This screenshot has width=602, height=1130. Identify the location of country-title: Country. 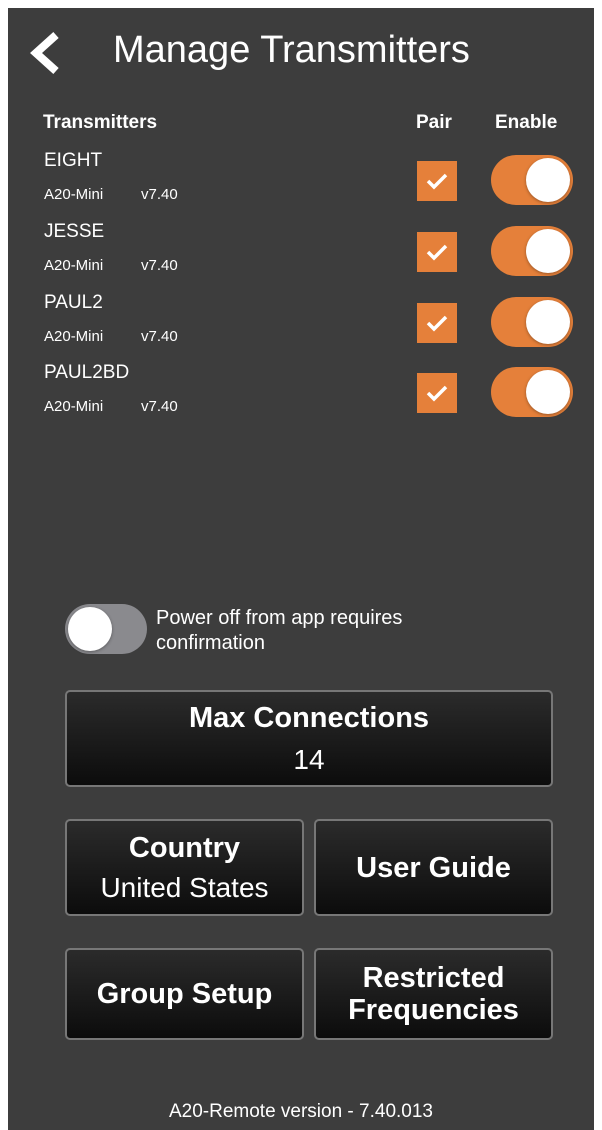
(184, 847).